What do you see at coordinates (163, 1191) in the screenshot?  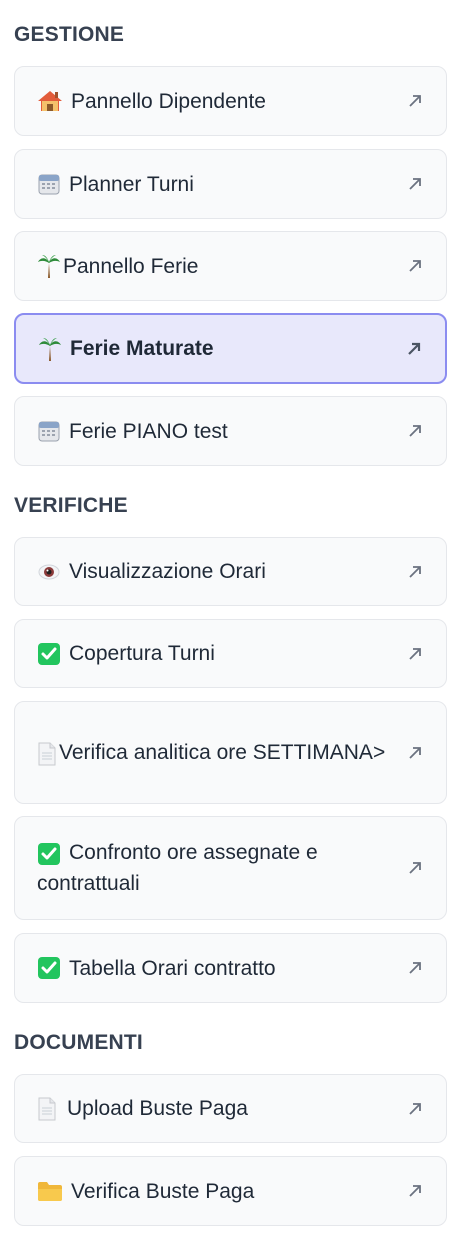 I see `nav-item-label: Verifica Buste Paga` at bounding box center [163, 1191].